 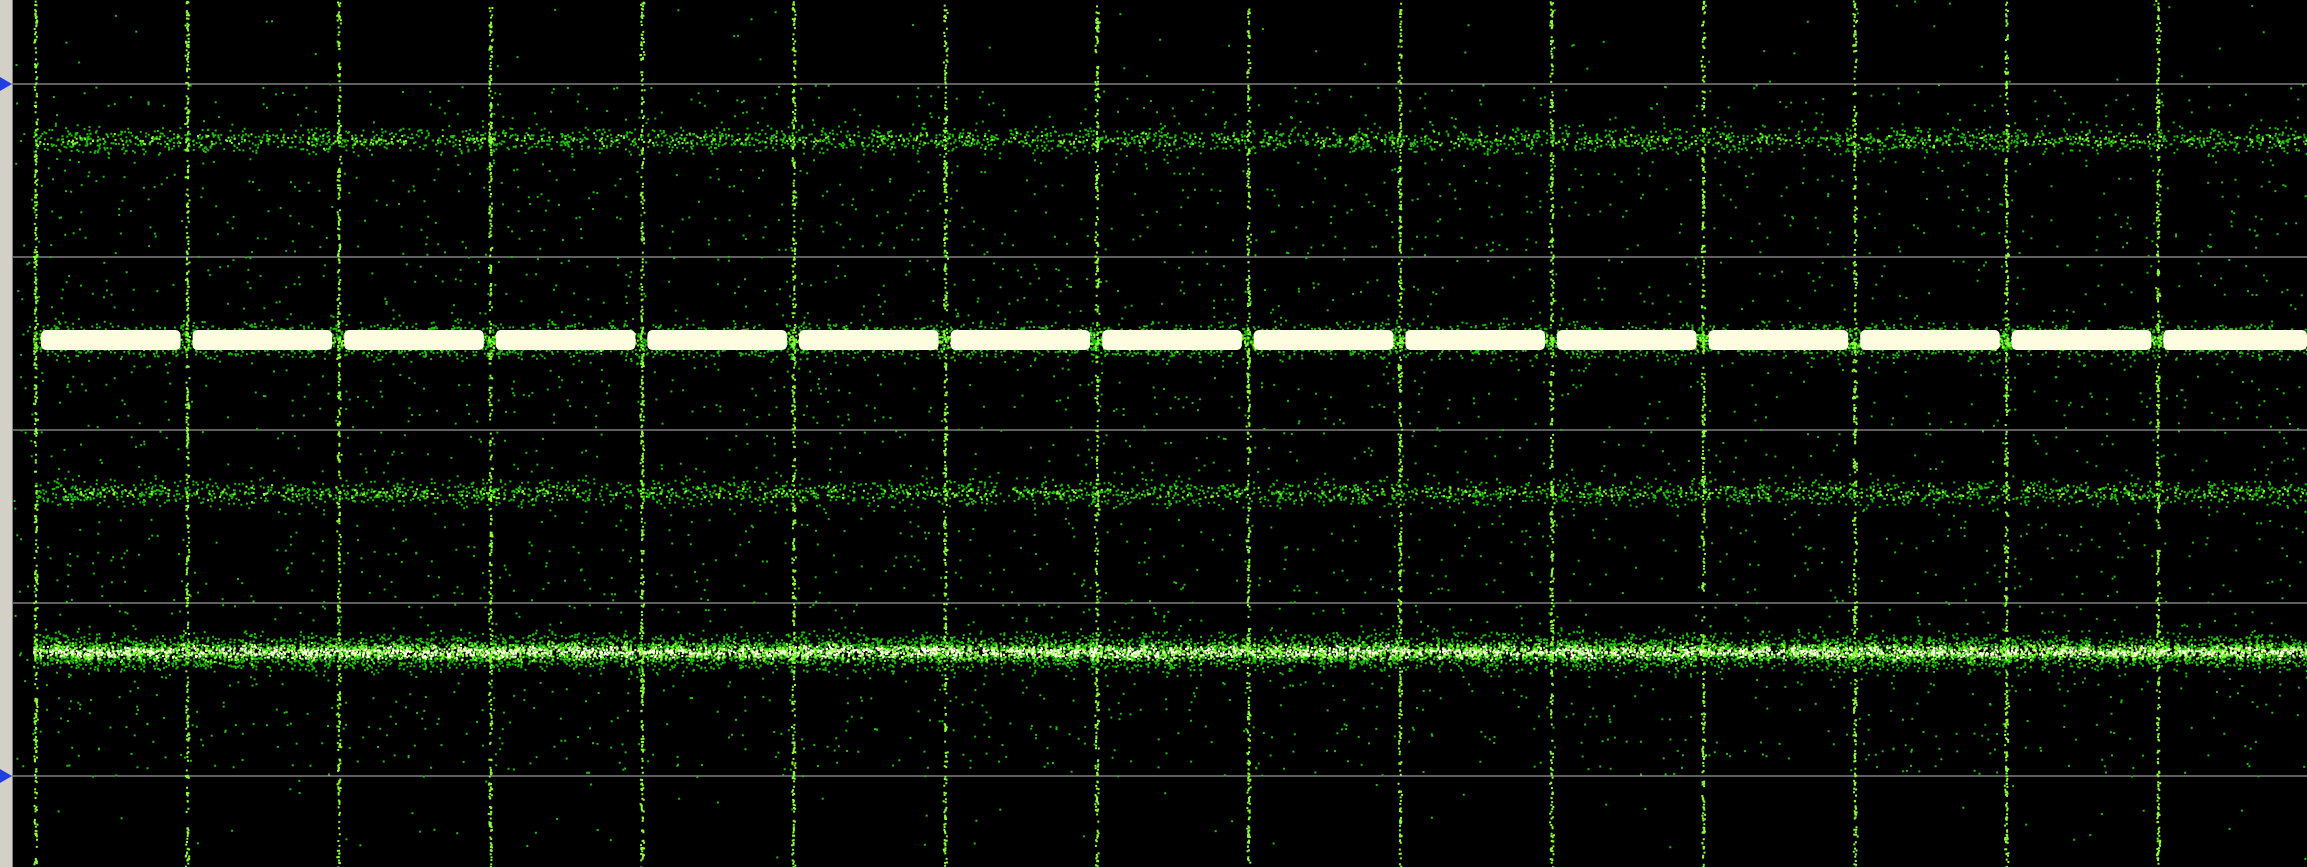 I want to click on saturated-trace-core, so click(x=1174, y=340).